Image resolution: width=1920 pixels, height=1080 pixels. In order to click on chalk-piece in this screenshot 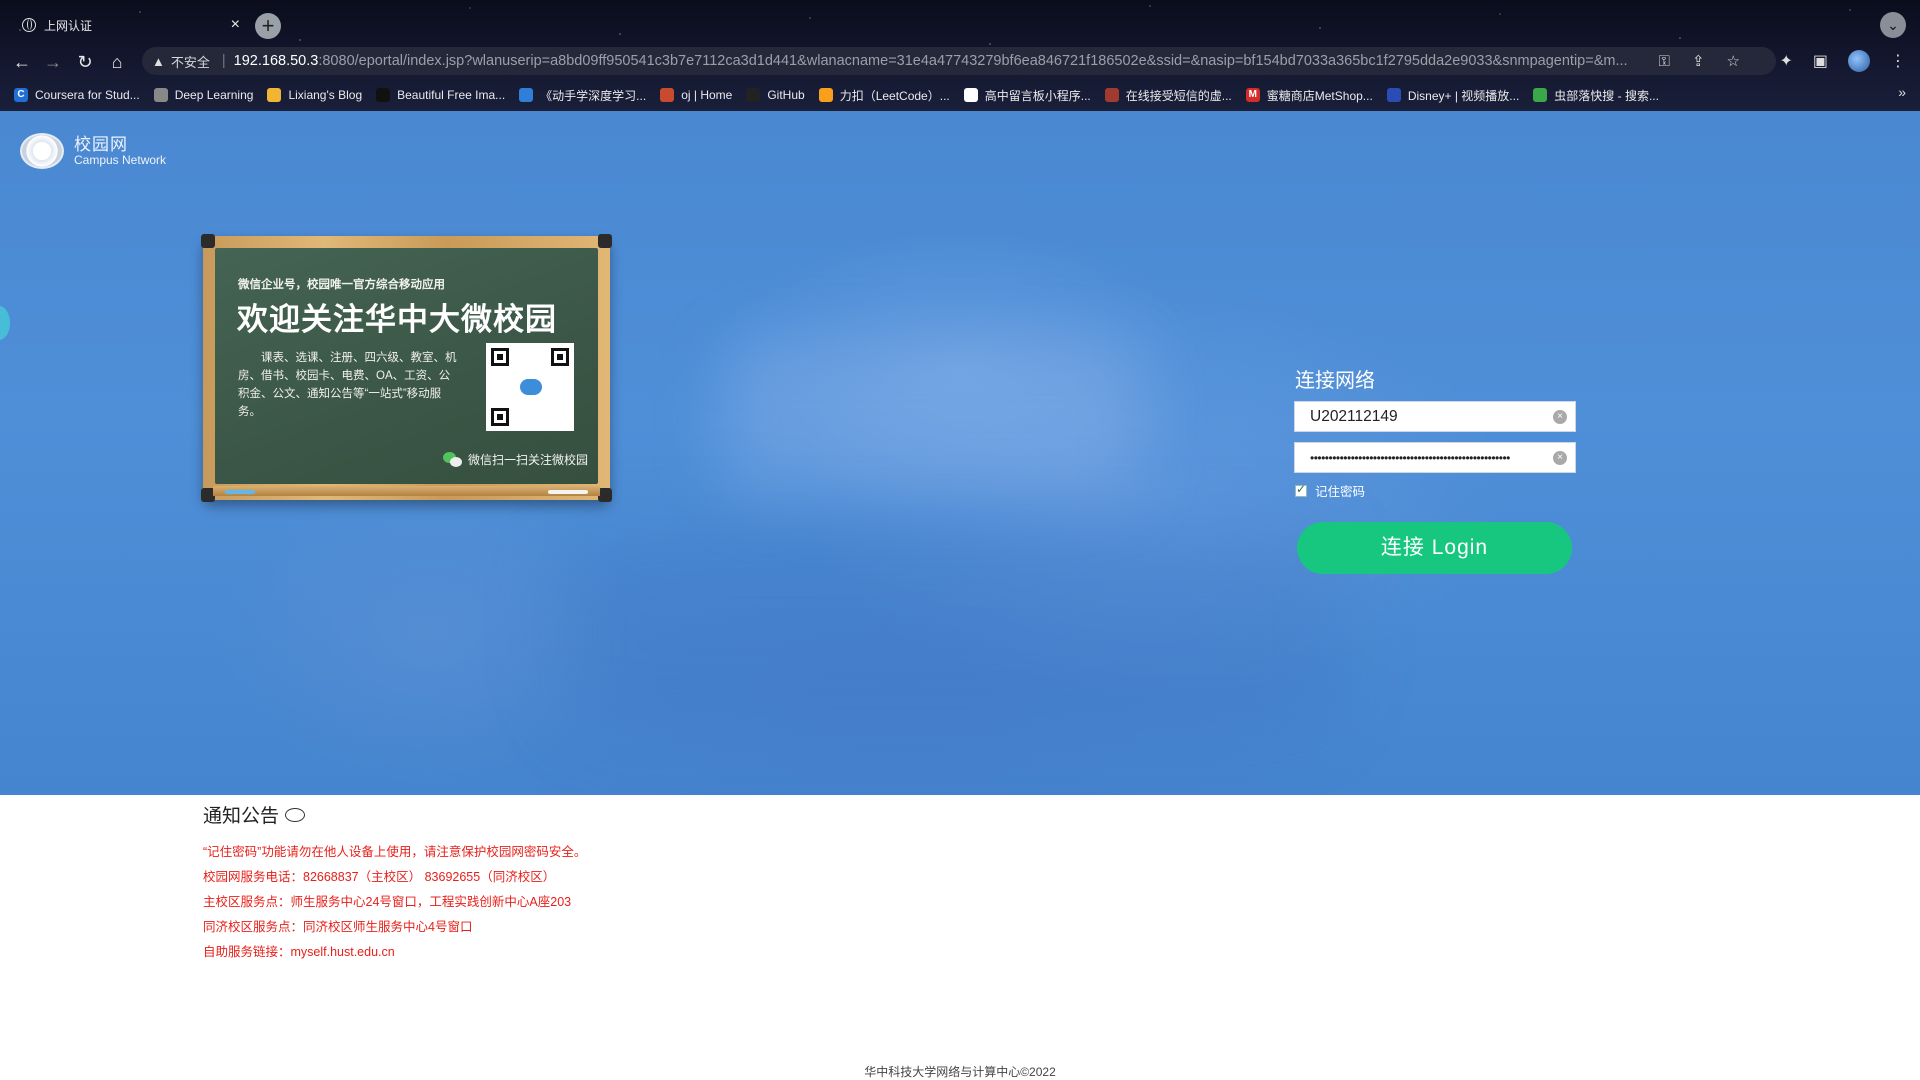, I will do `click(568, 492)`.